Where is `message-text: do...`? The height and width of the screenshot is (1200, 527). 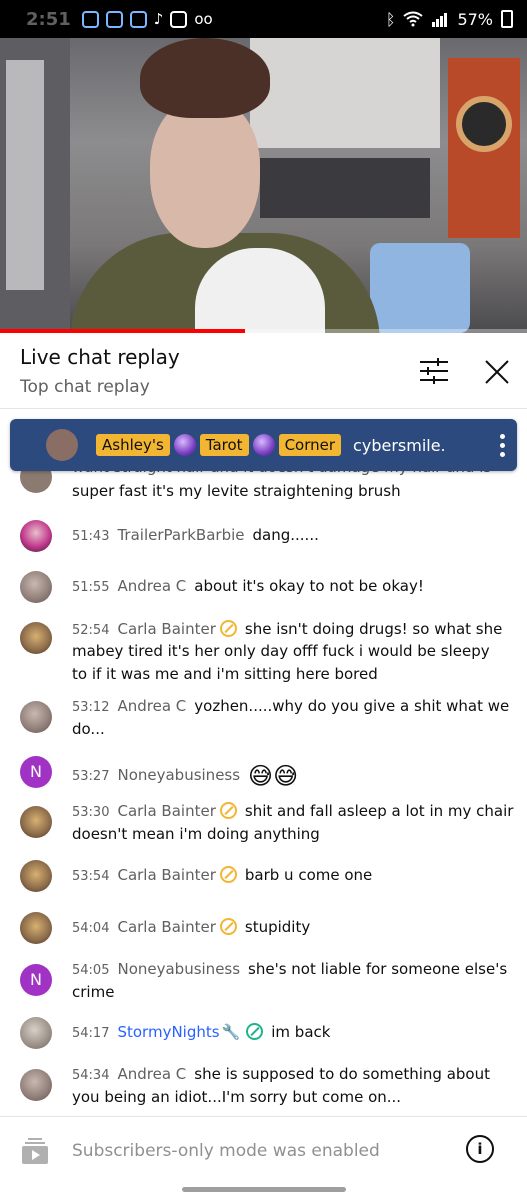
message-text: do... is located at coordinates (88, 729).